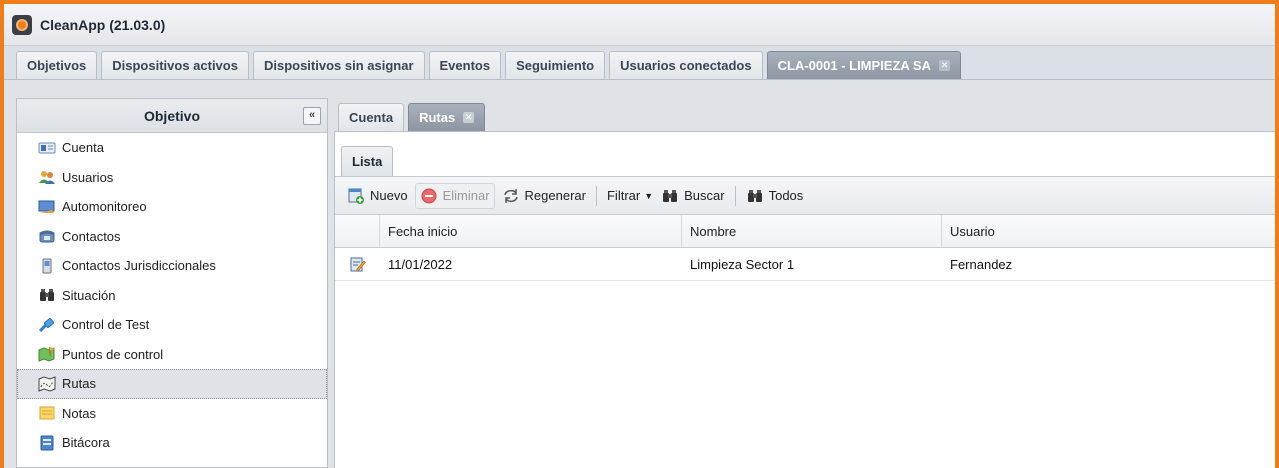 This screenshot has width=1279, height=468. What do you see at coordinates (47, 266) in the screenshot?
I see `mobile-phone-icon` at bounding box center [47, 266].